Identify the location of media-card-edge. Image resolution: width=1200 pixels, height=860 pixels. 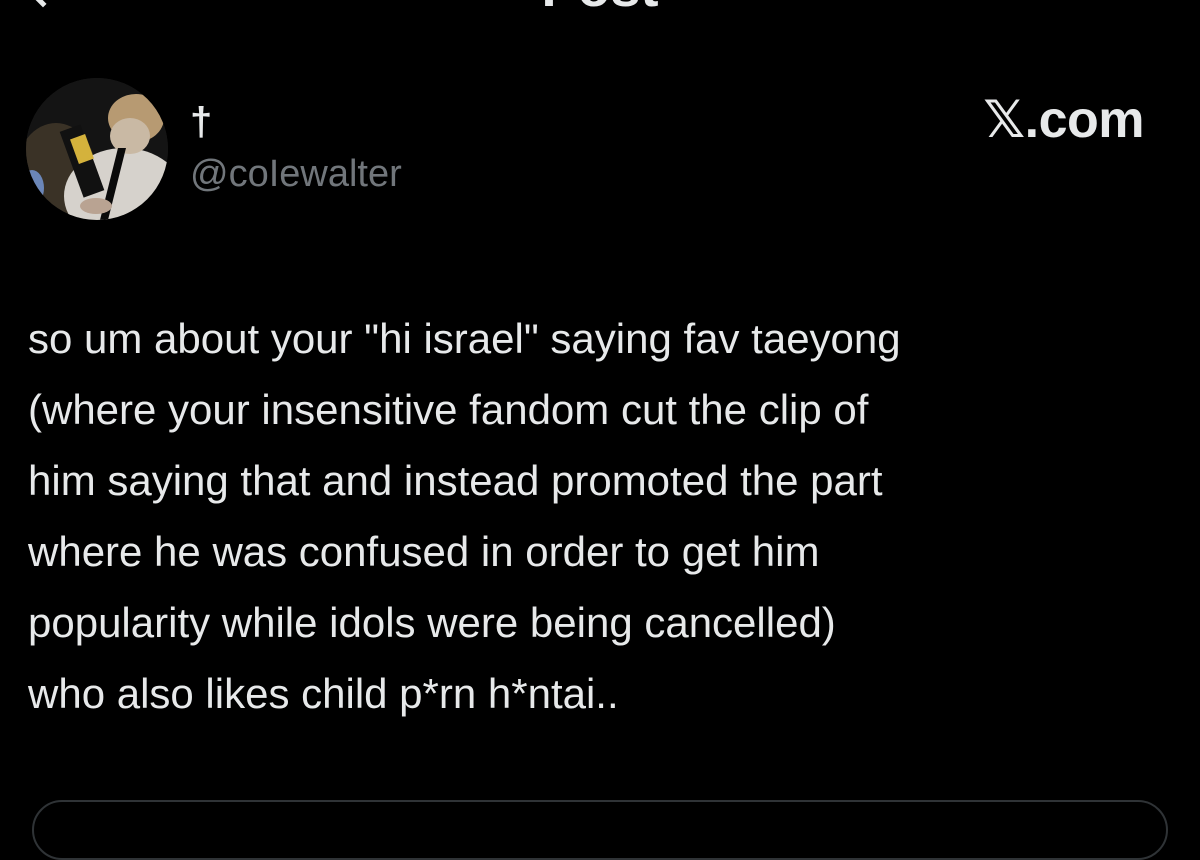
(600, 830).